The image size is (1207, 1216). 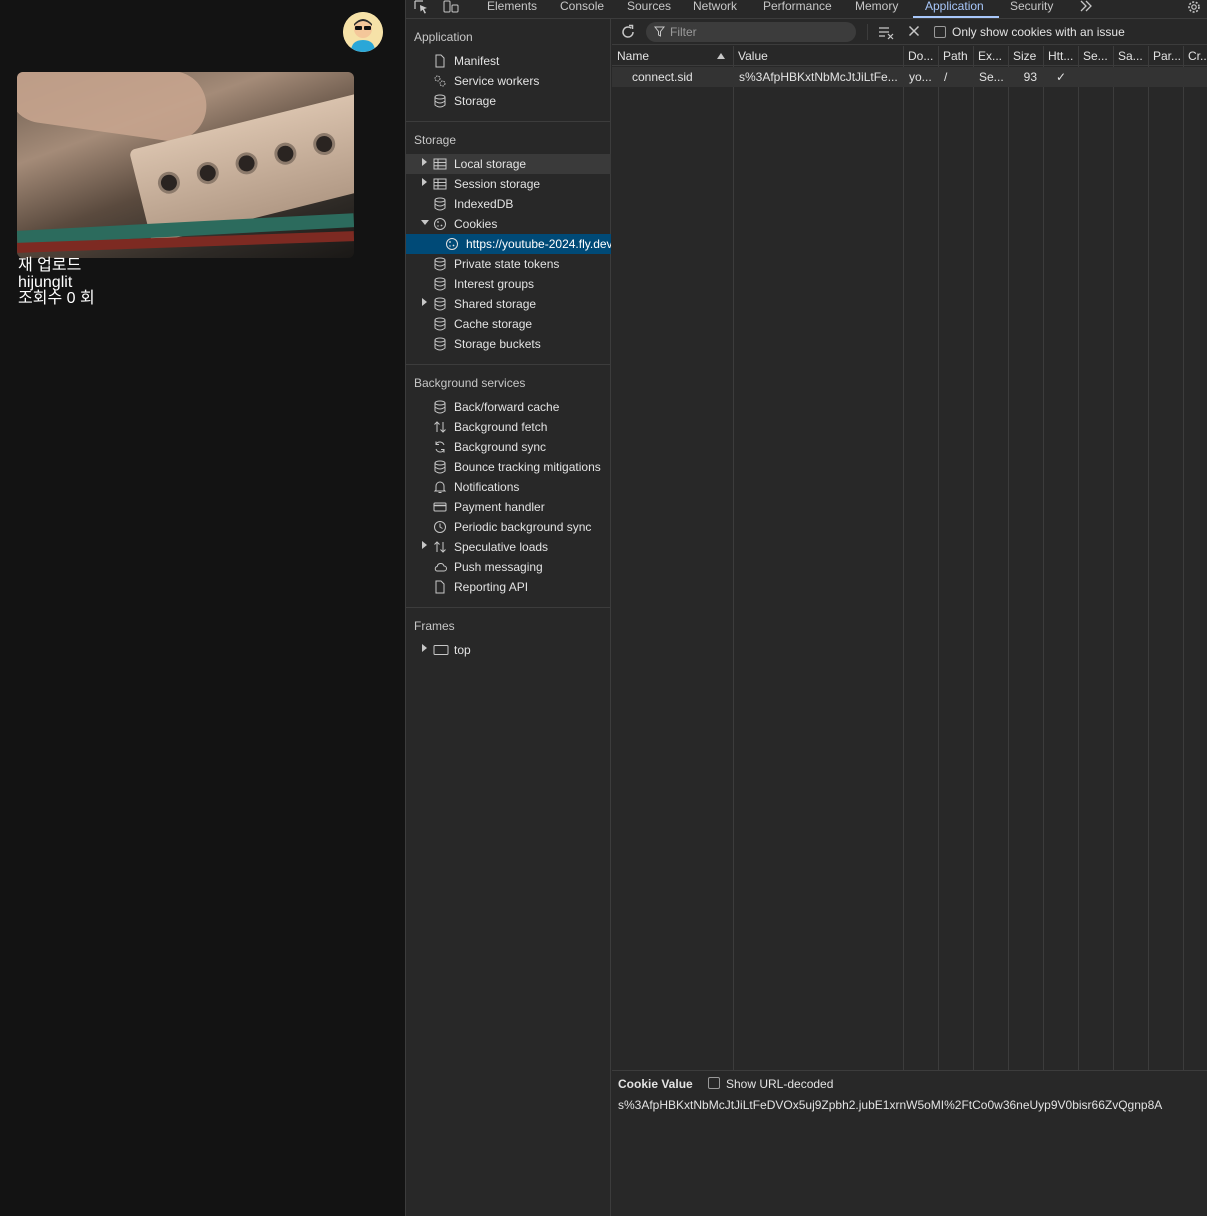 I want to click on sidebar-item-local-storage: Local storage, so click(x=508, y=164).